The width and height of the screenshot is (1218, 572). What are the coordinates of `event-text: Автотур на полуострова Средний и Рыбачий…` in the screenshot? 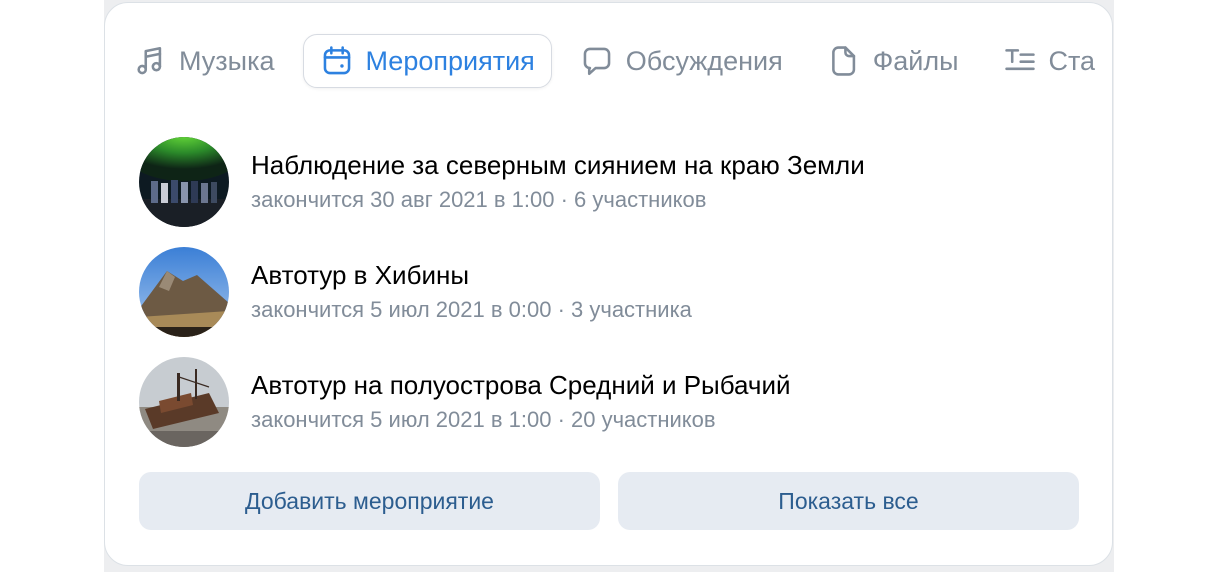 It's located at (521, 402).